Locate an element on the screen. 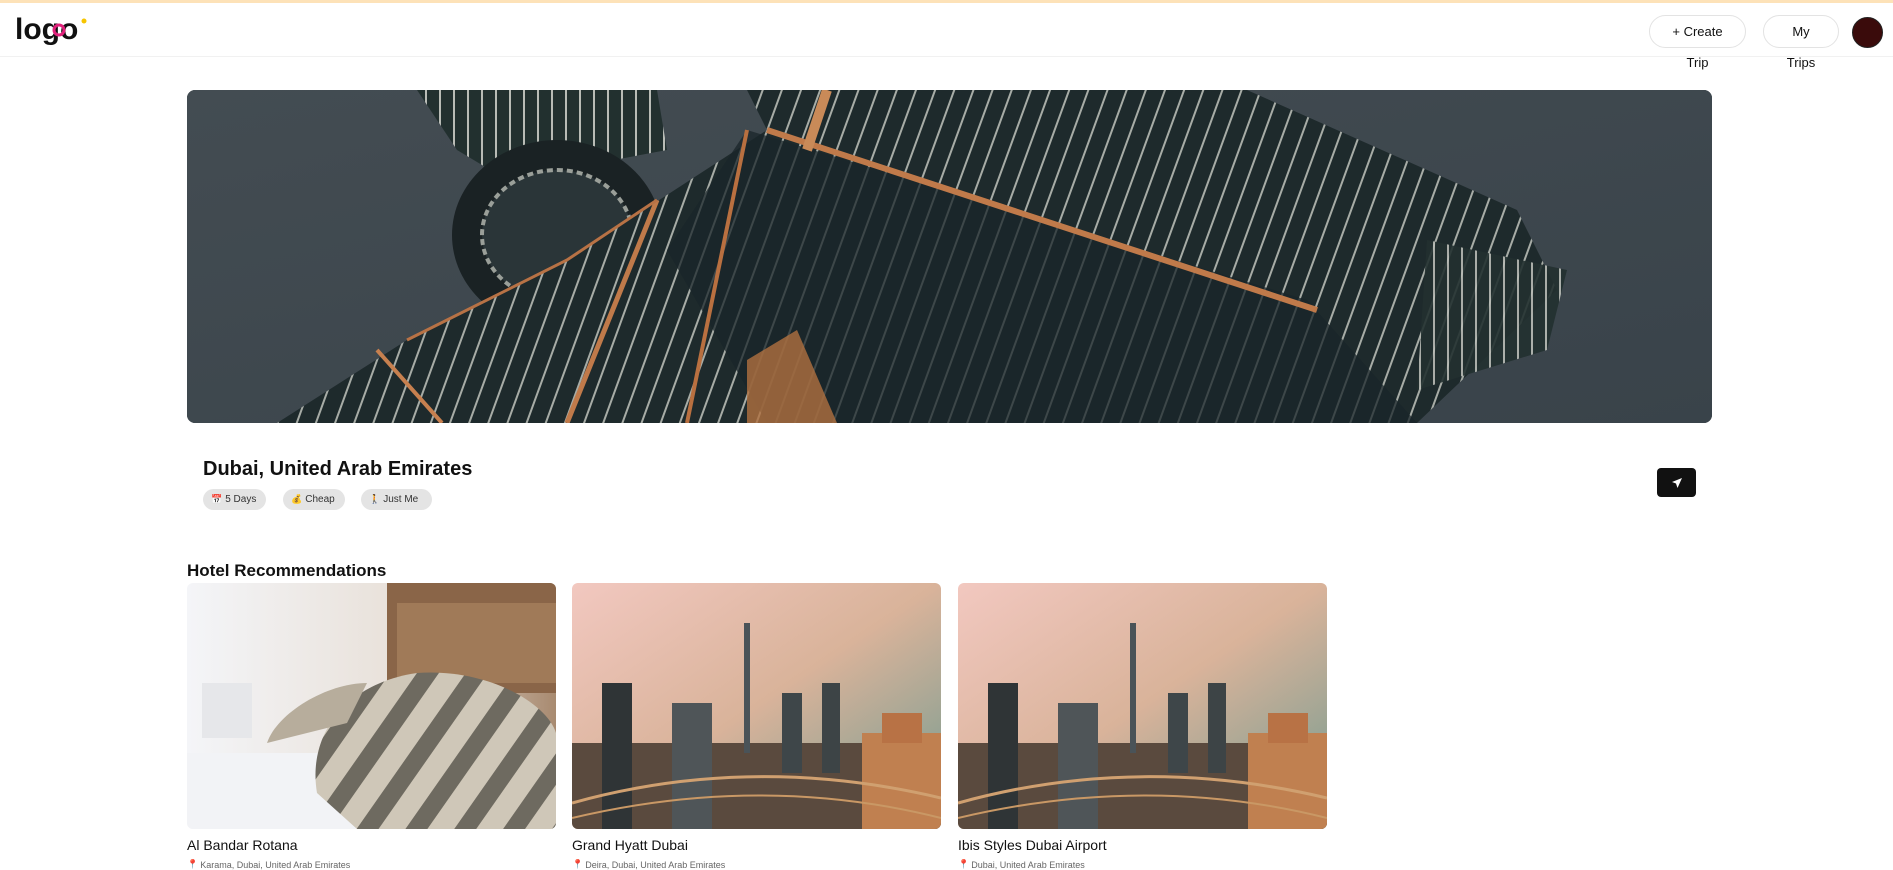 This screenshot has height=870, width=1893. trip-duration-label: 5 Days is located at coordinates (241, 499).